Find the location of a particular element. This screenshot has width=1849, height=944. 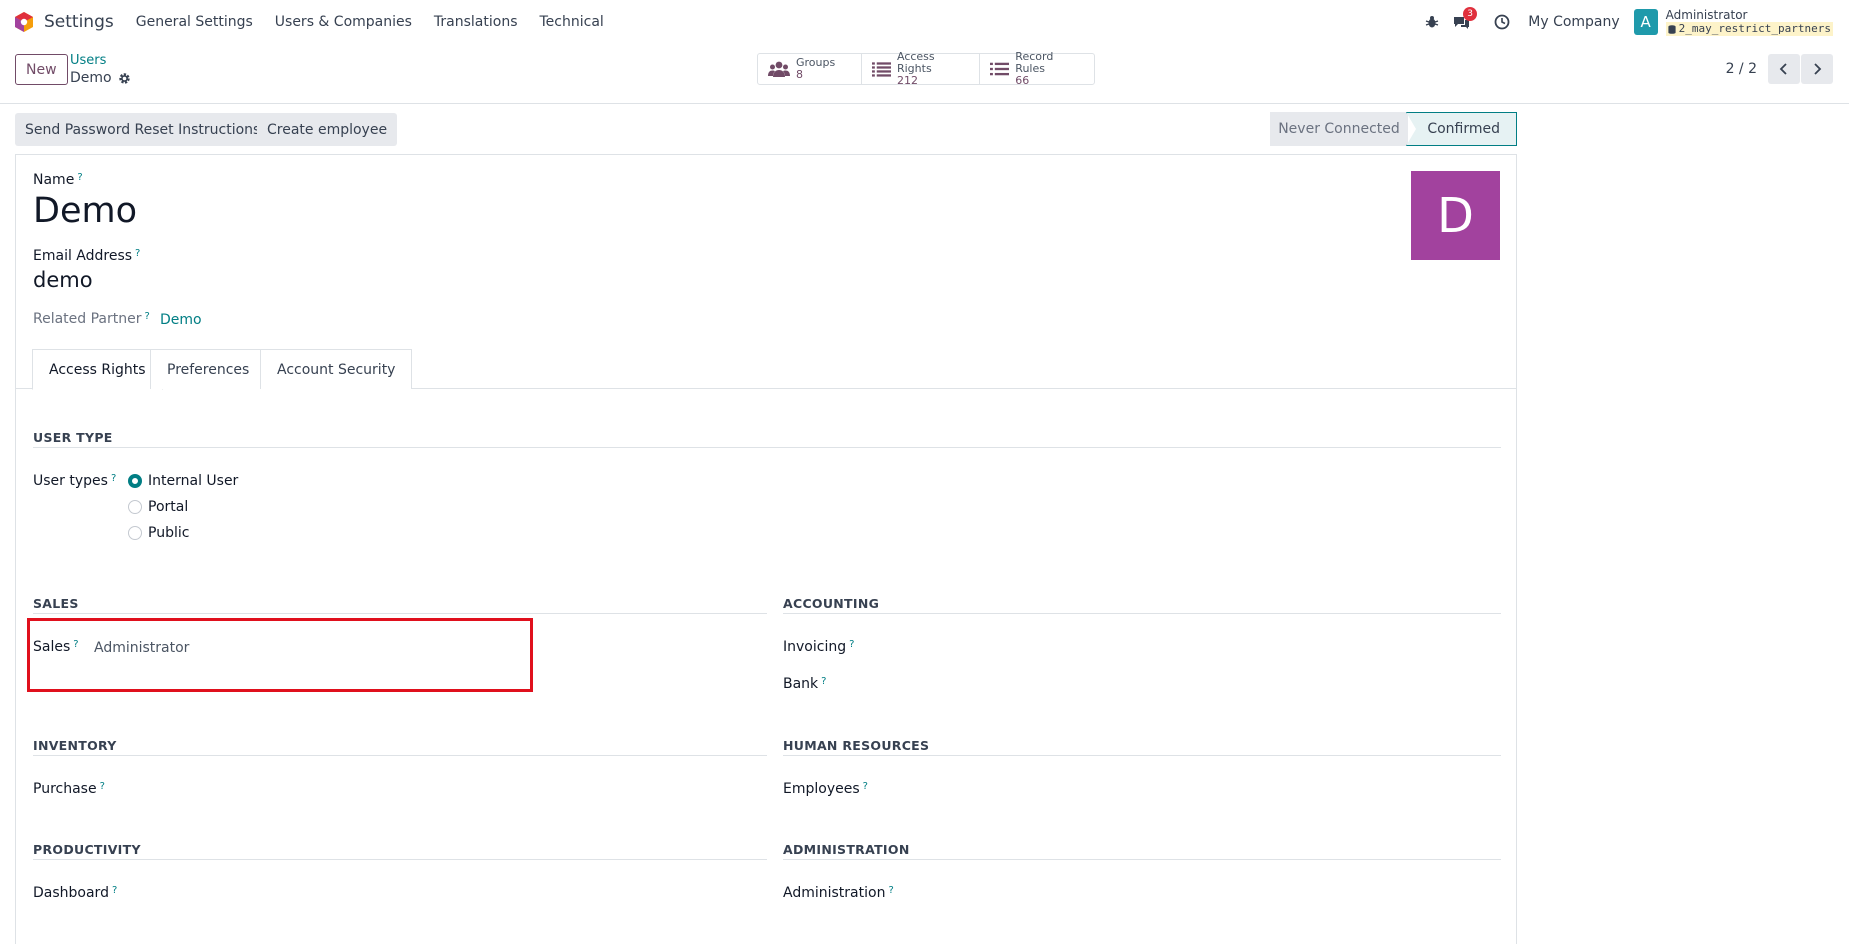

breadcrumb-current-label: Demo is located at coordinates (91, 78).